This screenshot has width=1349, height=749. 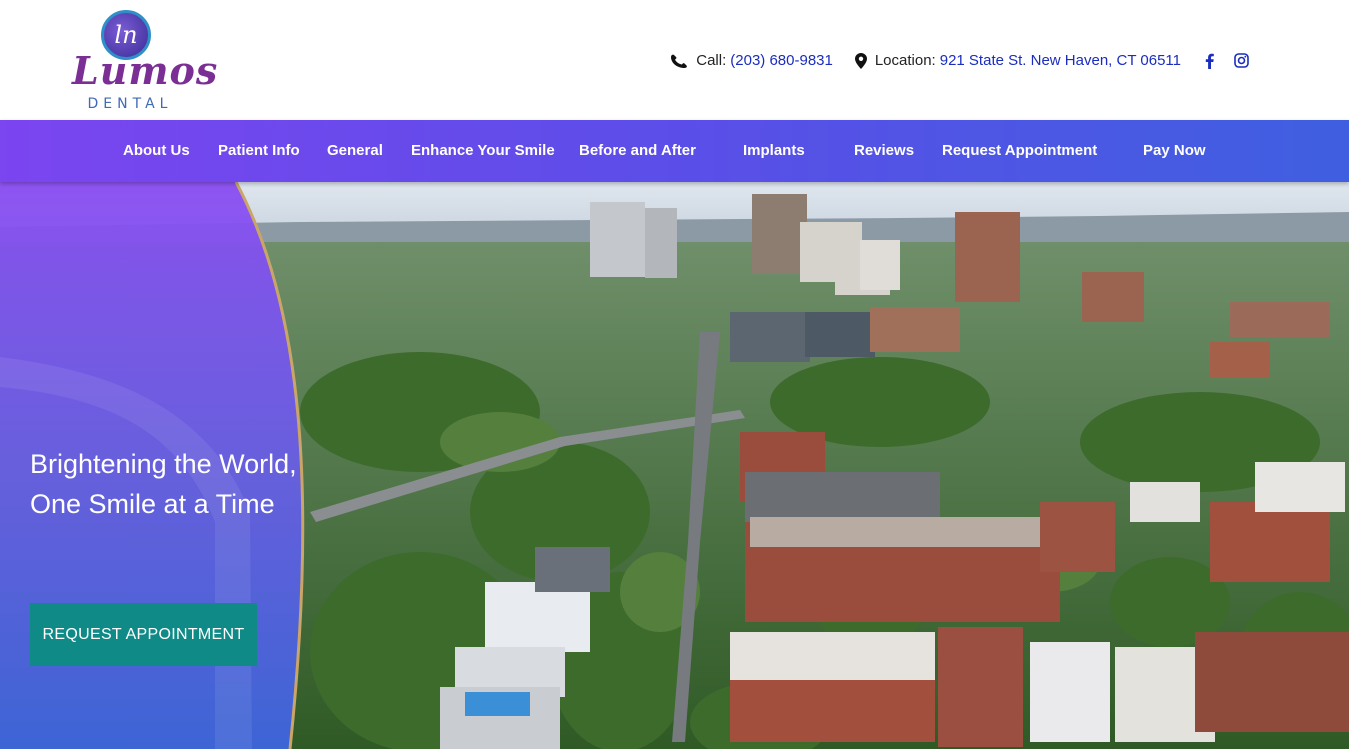 I want to click on nav-item-enhance-your-smile: Enhance Your Smile, so click(x=483, y=151).